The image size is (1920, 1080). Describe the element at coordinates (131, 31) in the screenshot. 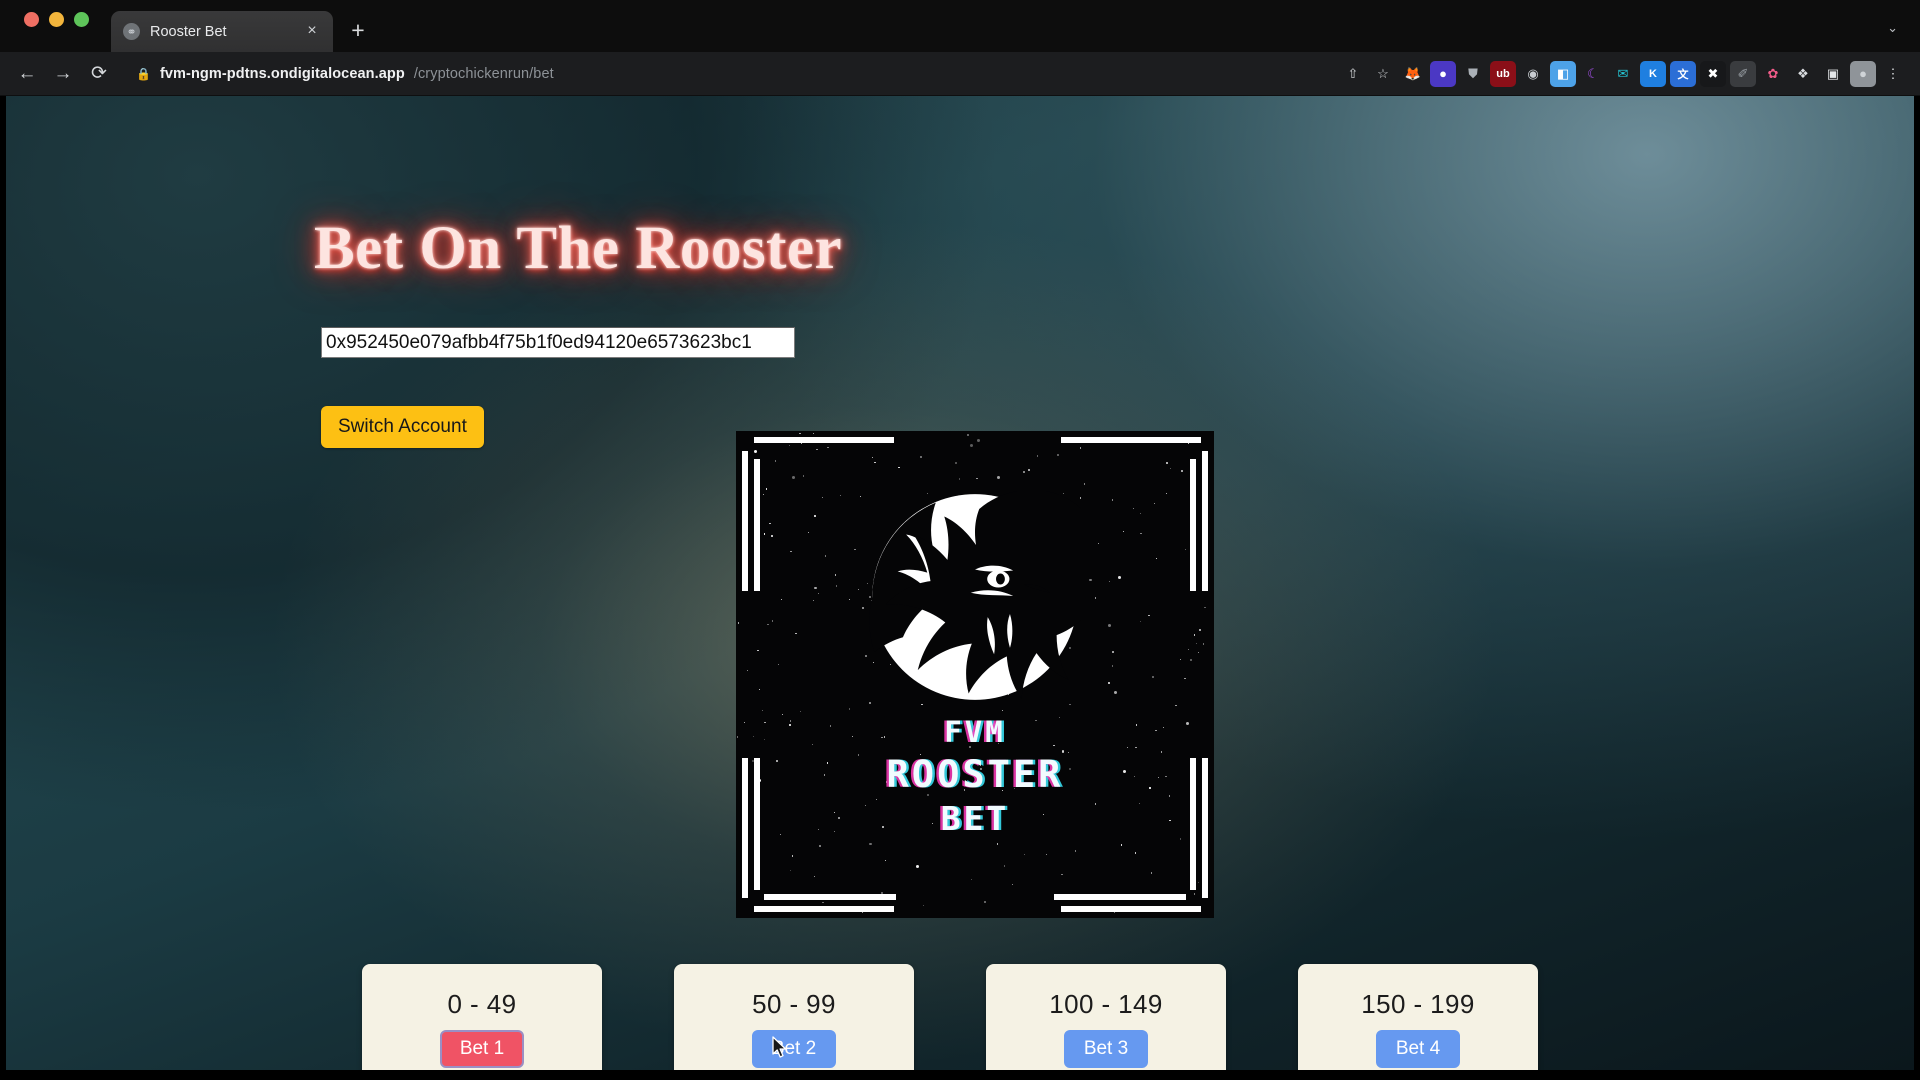

I see `globe-icon: ⚭` at that location.